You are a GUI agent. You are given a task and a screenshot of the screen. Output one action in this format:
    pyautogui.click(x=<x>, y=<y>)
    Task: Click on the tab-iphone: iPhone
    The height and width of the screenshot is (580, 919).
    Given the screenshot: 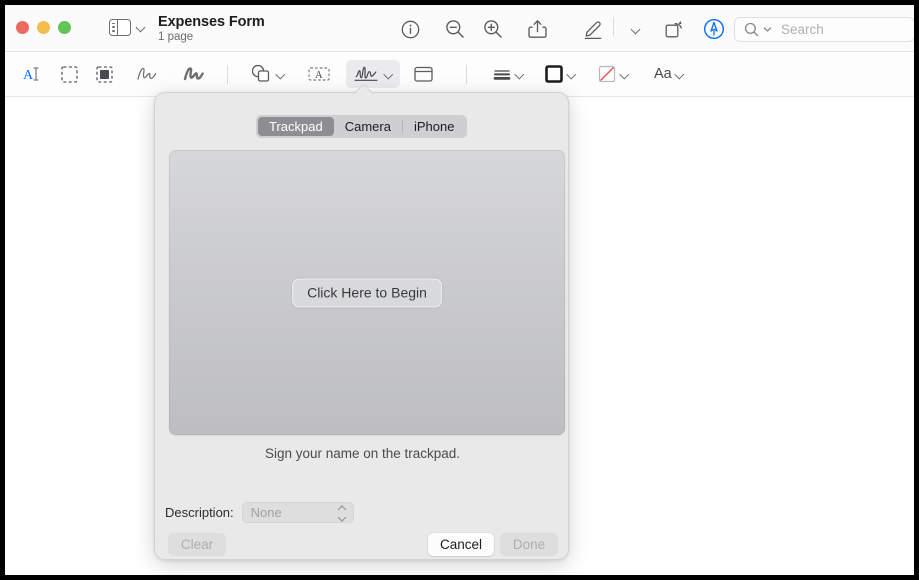 What is the action you would take?
    pyautogui.click(x=434, y=126)
    